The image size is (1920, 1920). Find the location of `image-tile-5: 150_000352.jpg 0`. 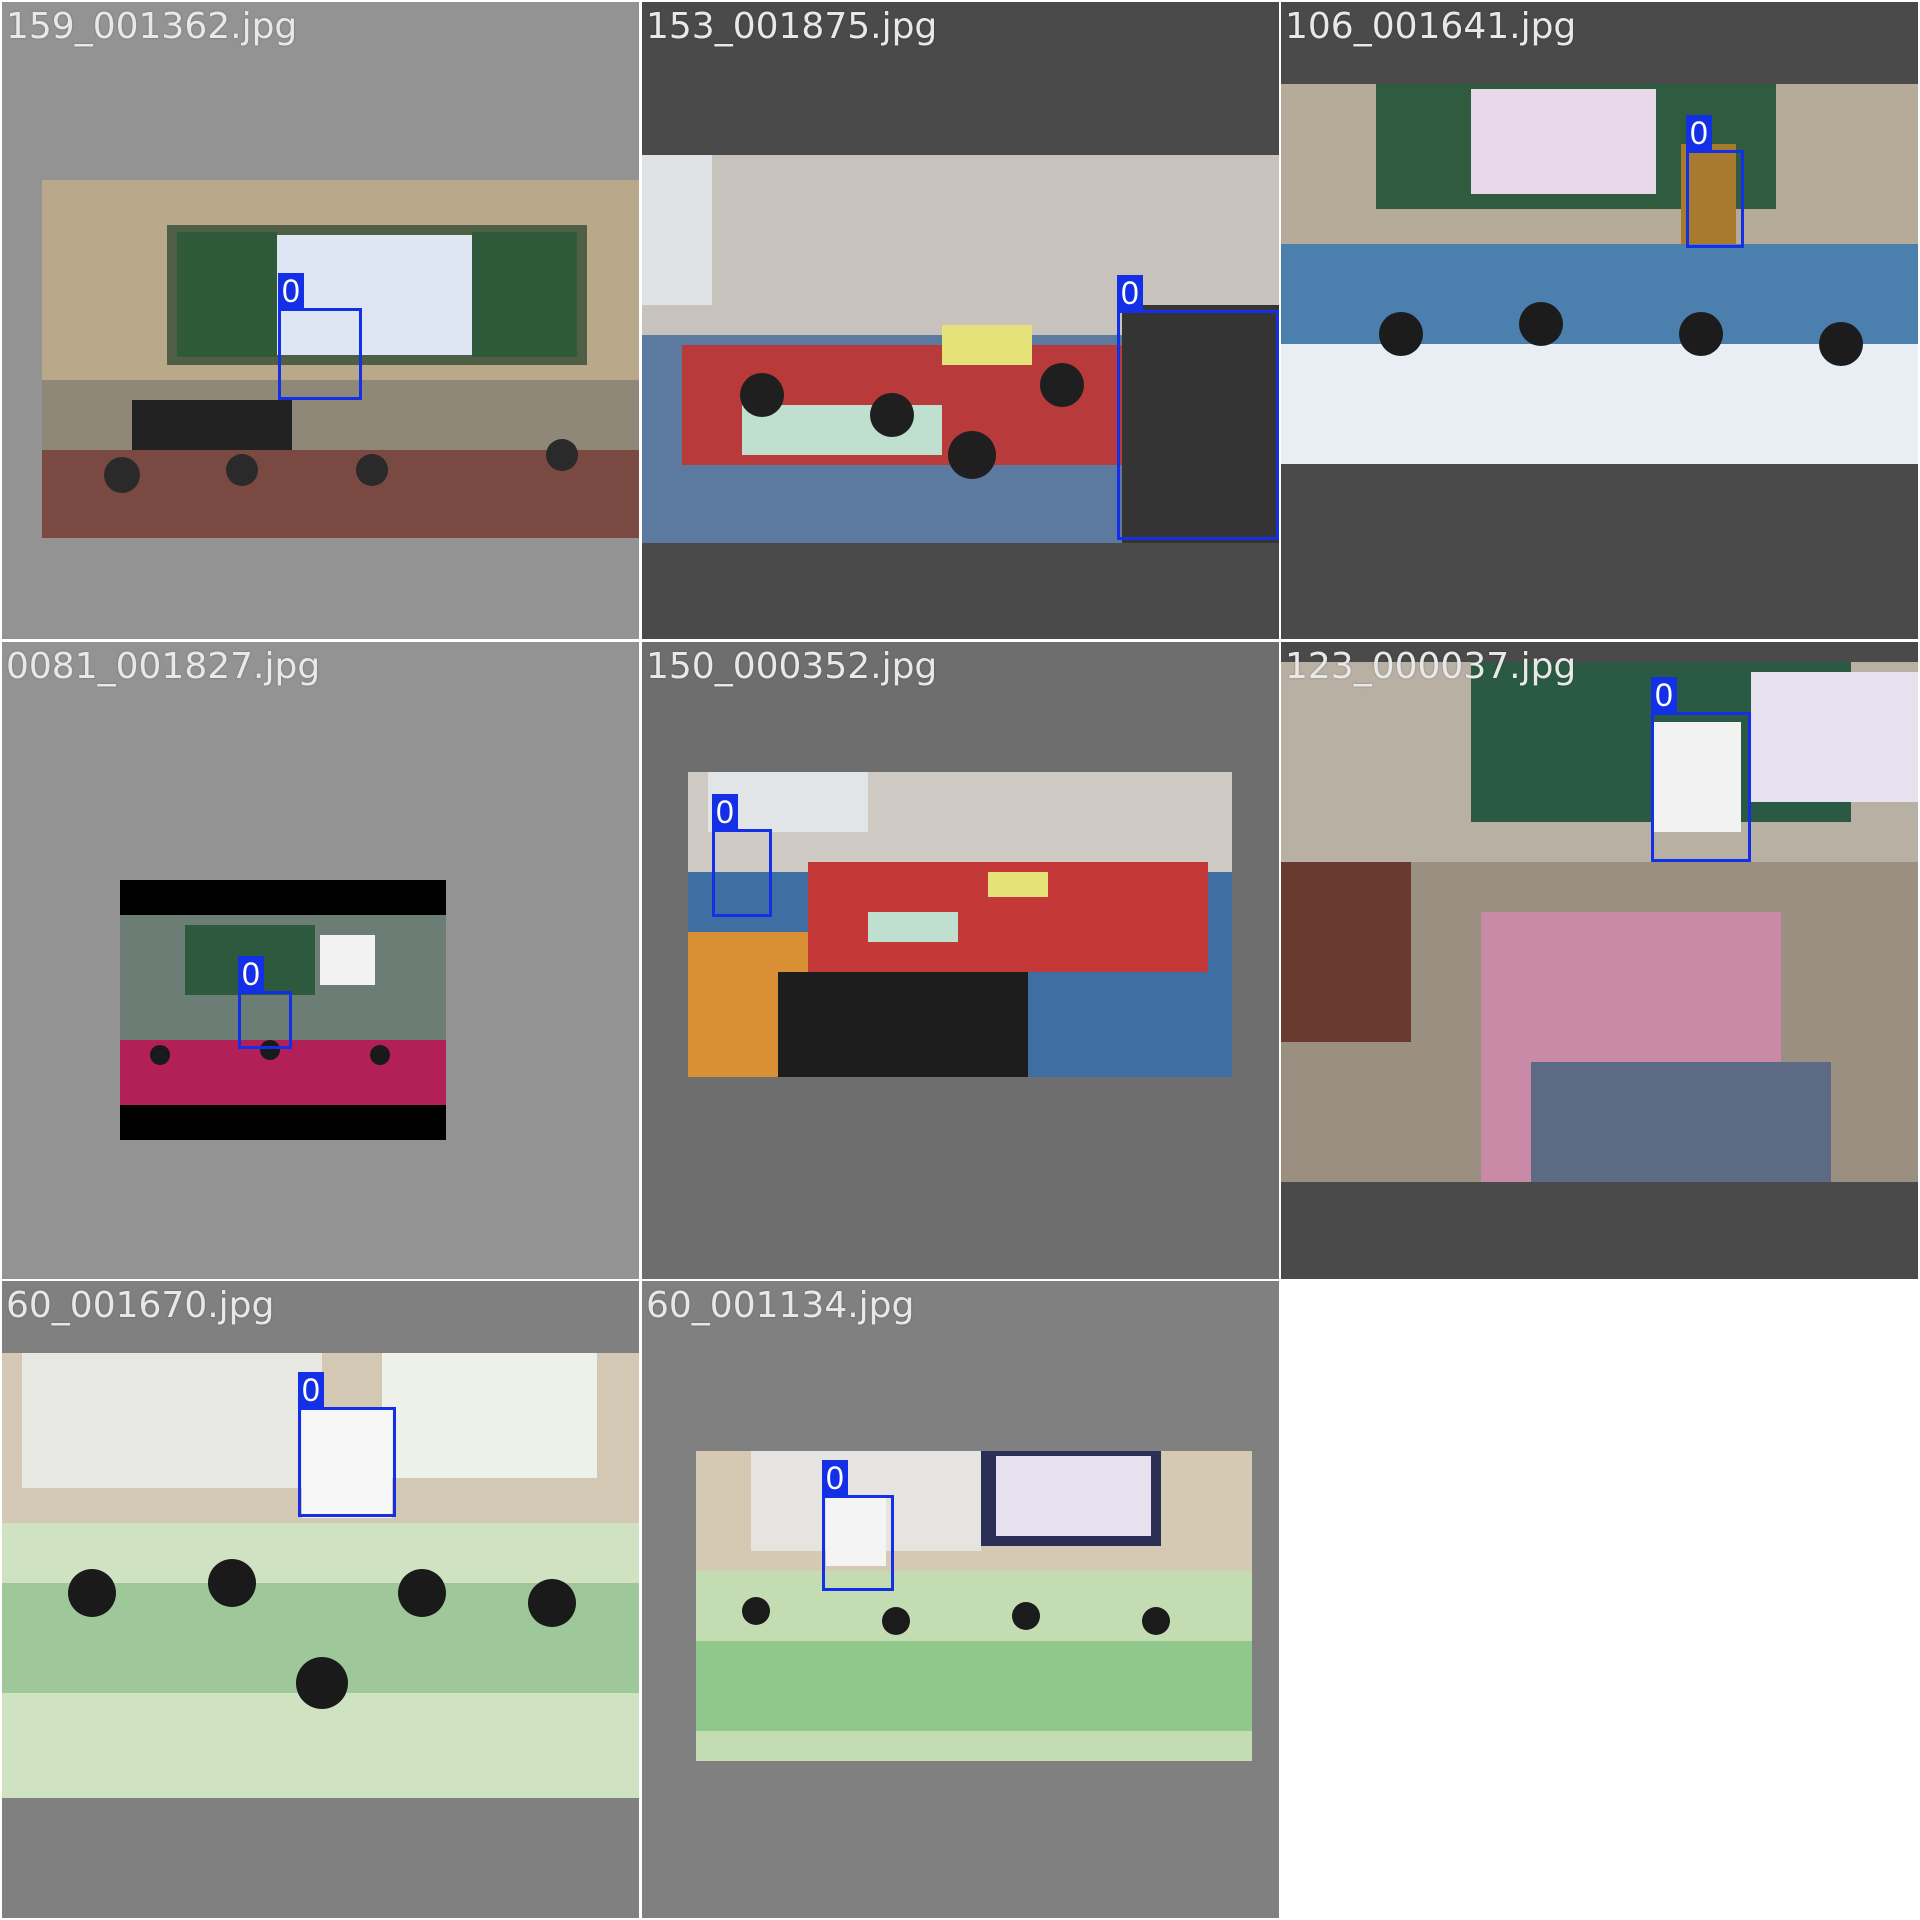

image-tile-5: 150_000352.jpg 0 is located at coordinates (960, 960).